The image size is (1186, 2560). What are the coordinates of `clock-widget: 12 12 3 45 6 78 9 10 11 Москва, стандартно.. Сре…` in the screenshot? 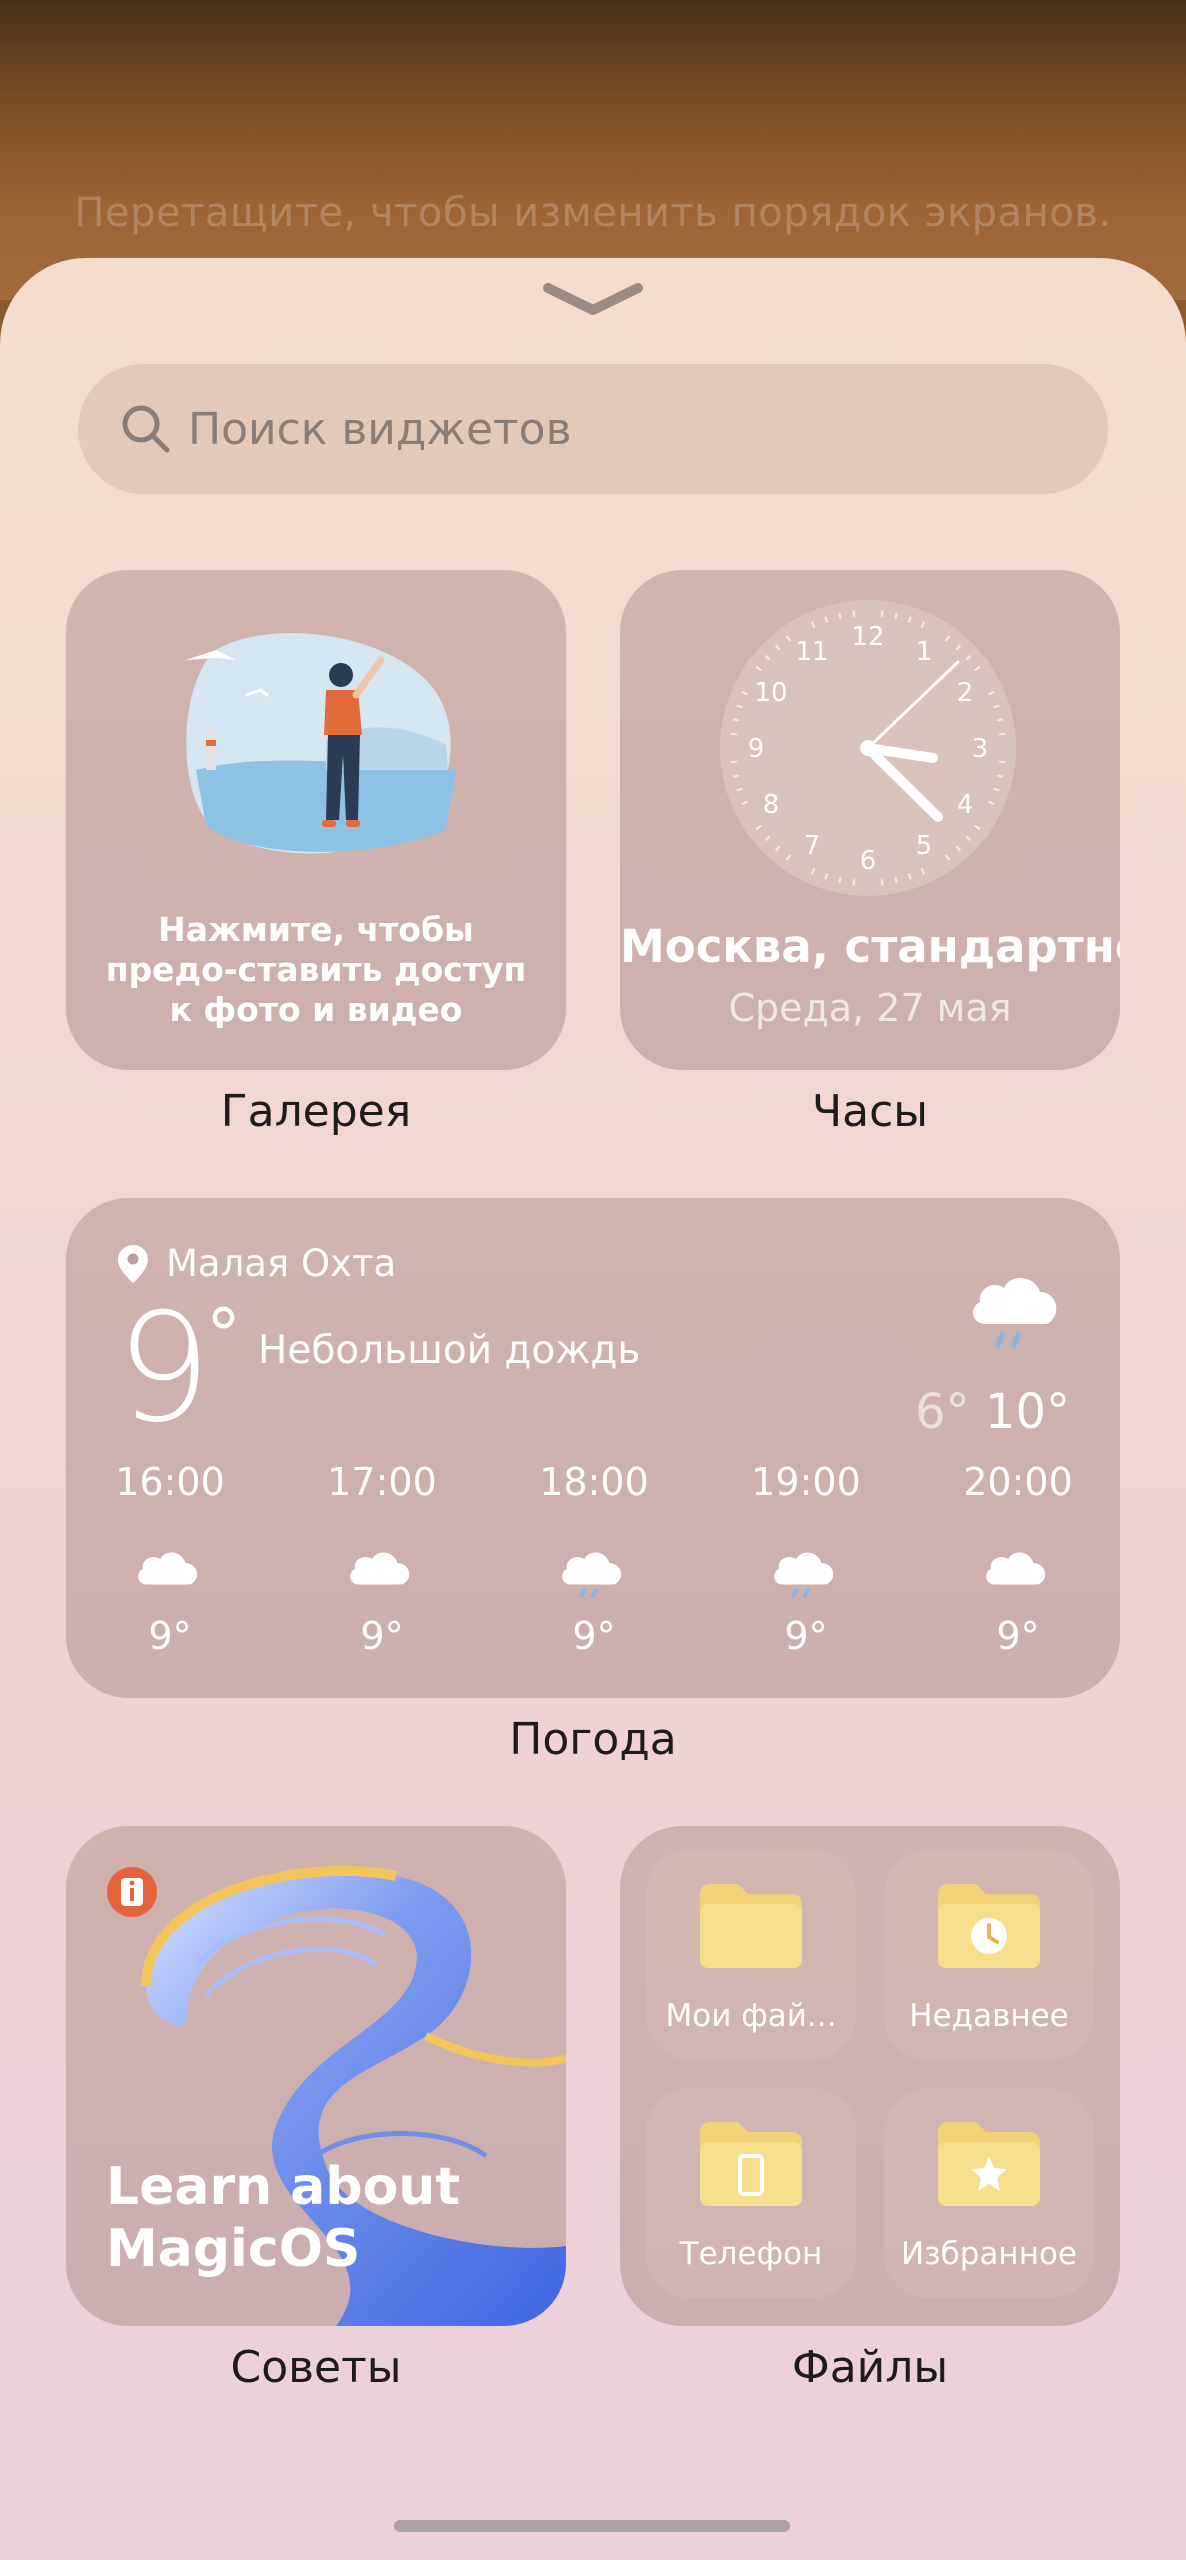 It's located at (870, 820).